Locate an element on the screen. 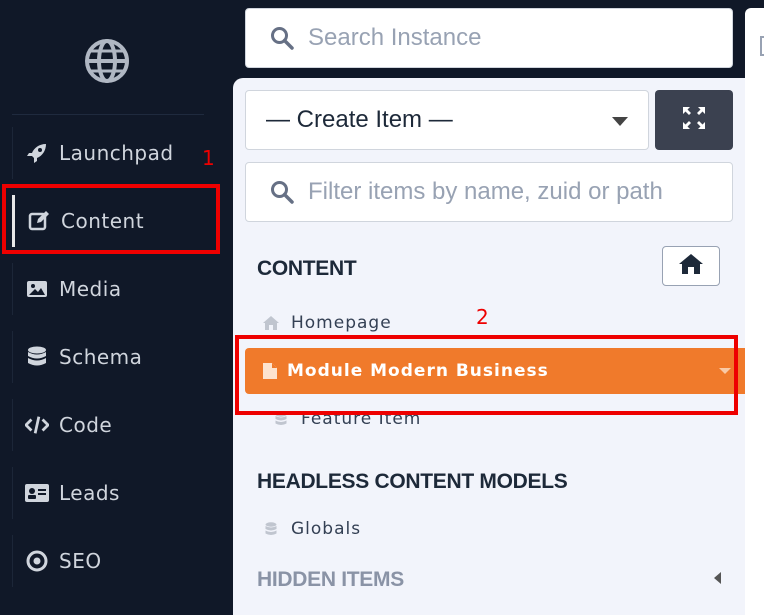 Image resolution: width=764 pixels, height=615 pixels. sidebar-item-launchpad: Launchpad is located at coordinates (108, 153).